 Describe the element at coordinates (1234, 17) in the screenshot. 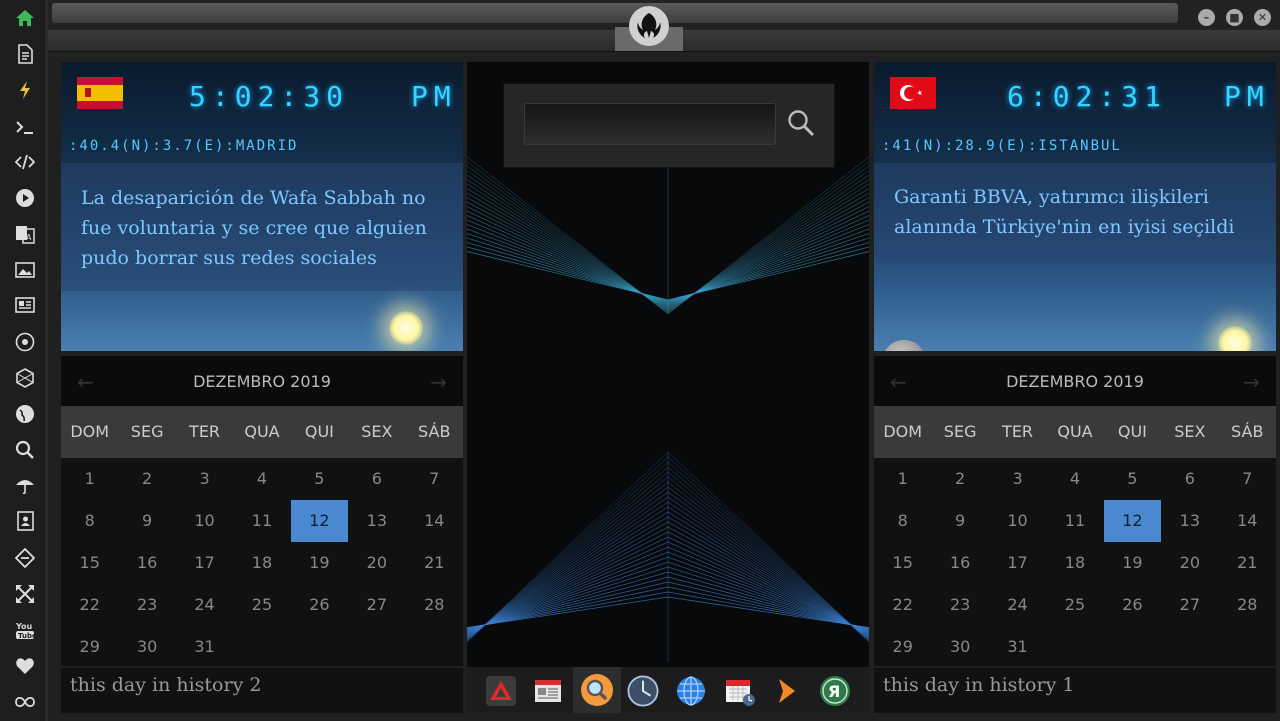

I see `maximize-button: ■` at that location.